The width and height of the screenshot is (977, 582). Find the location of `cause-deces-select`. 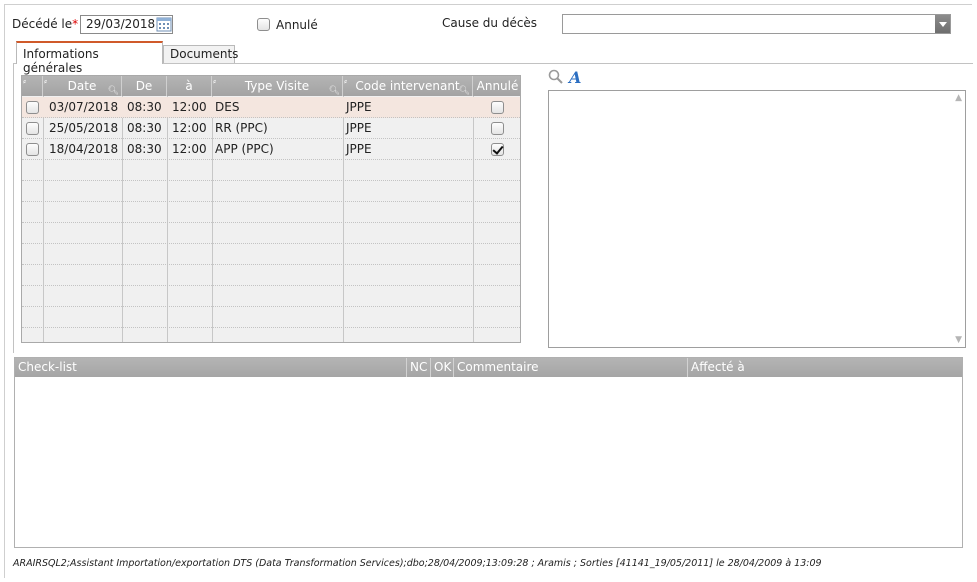

cause-deces-select is located at coordinates (756, 24).